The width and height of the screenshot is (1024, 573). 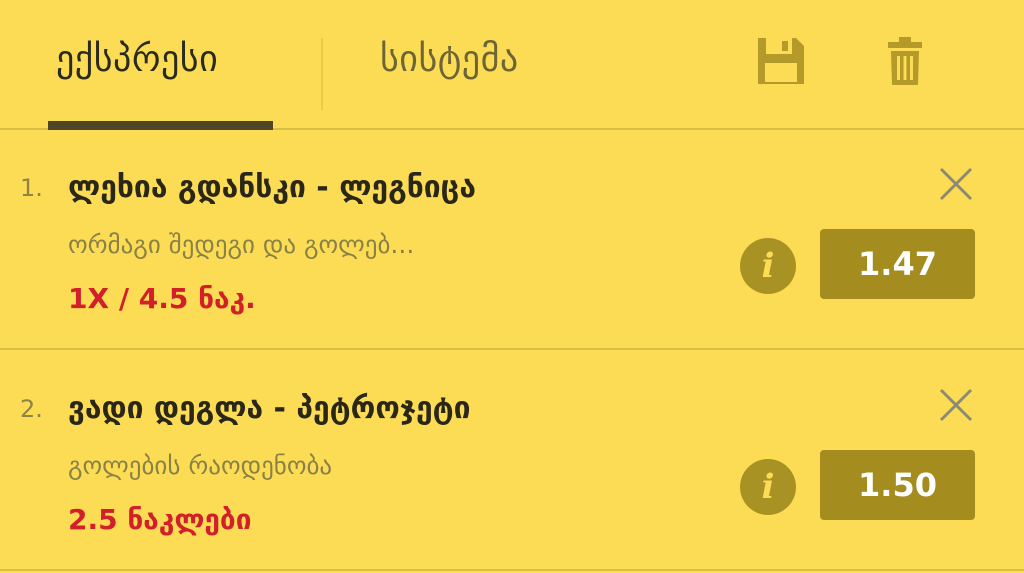 What do you see at coordinates (897, 485) in the screenshot?
I see `odds-button: 1.50` at bounding box center [897, 485].